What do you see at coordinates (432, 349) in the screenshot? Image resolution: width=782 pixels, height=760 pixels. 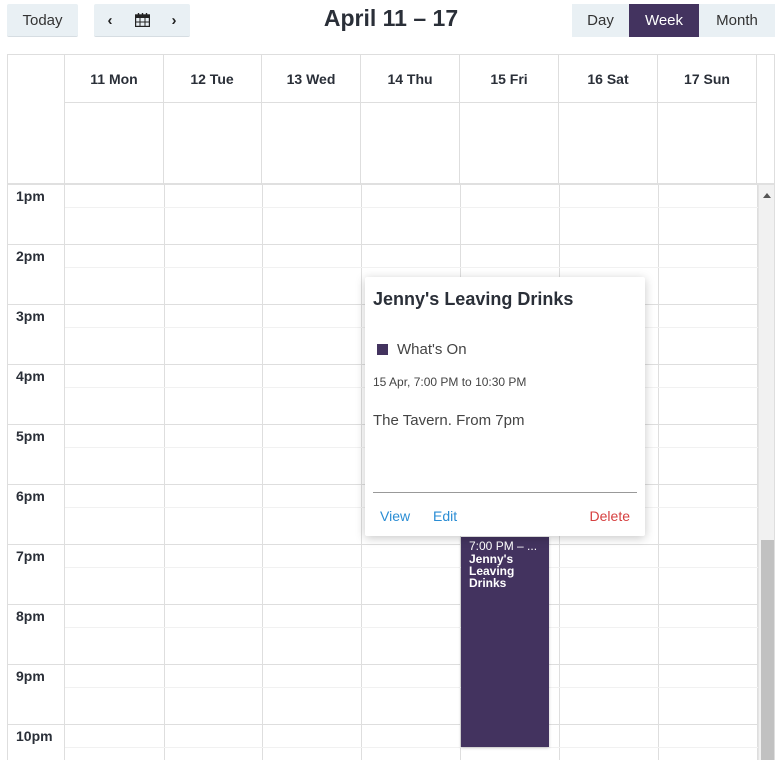 I see `calendar-name: What's On` at bounding box center [432, 349].